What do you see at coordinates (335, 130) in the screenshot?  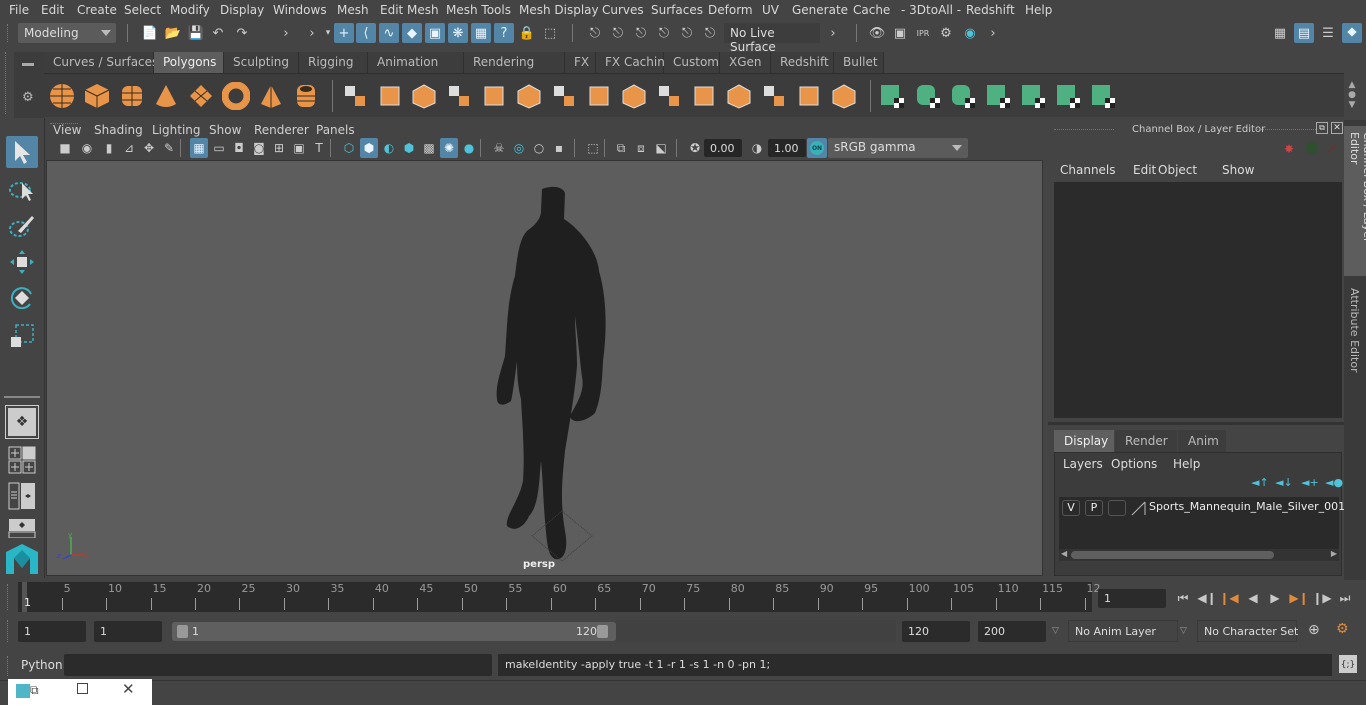 I see `panel-menu-panels: Panels` at bounding box center [335, 130].